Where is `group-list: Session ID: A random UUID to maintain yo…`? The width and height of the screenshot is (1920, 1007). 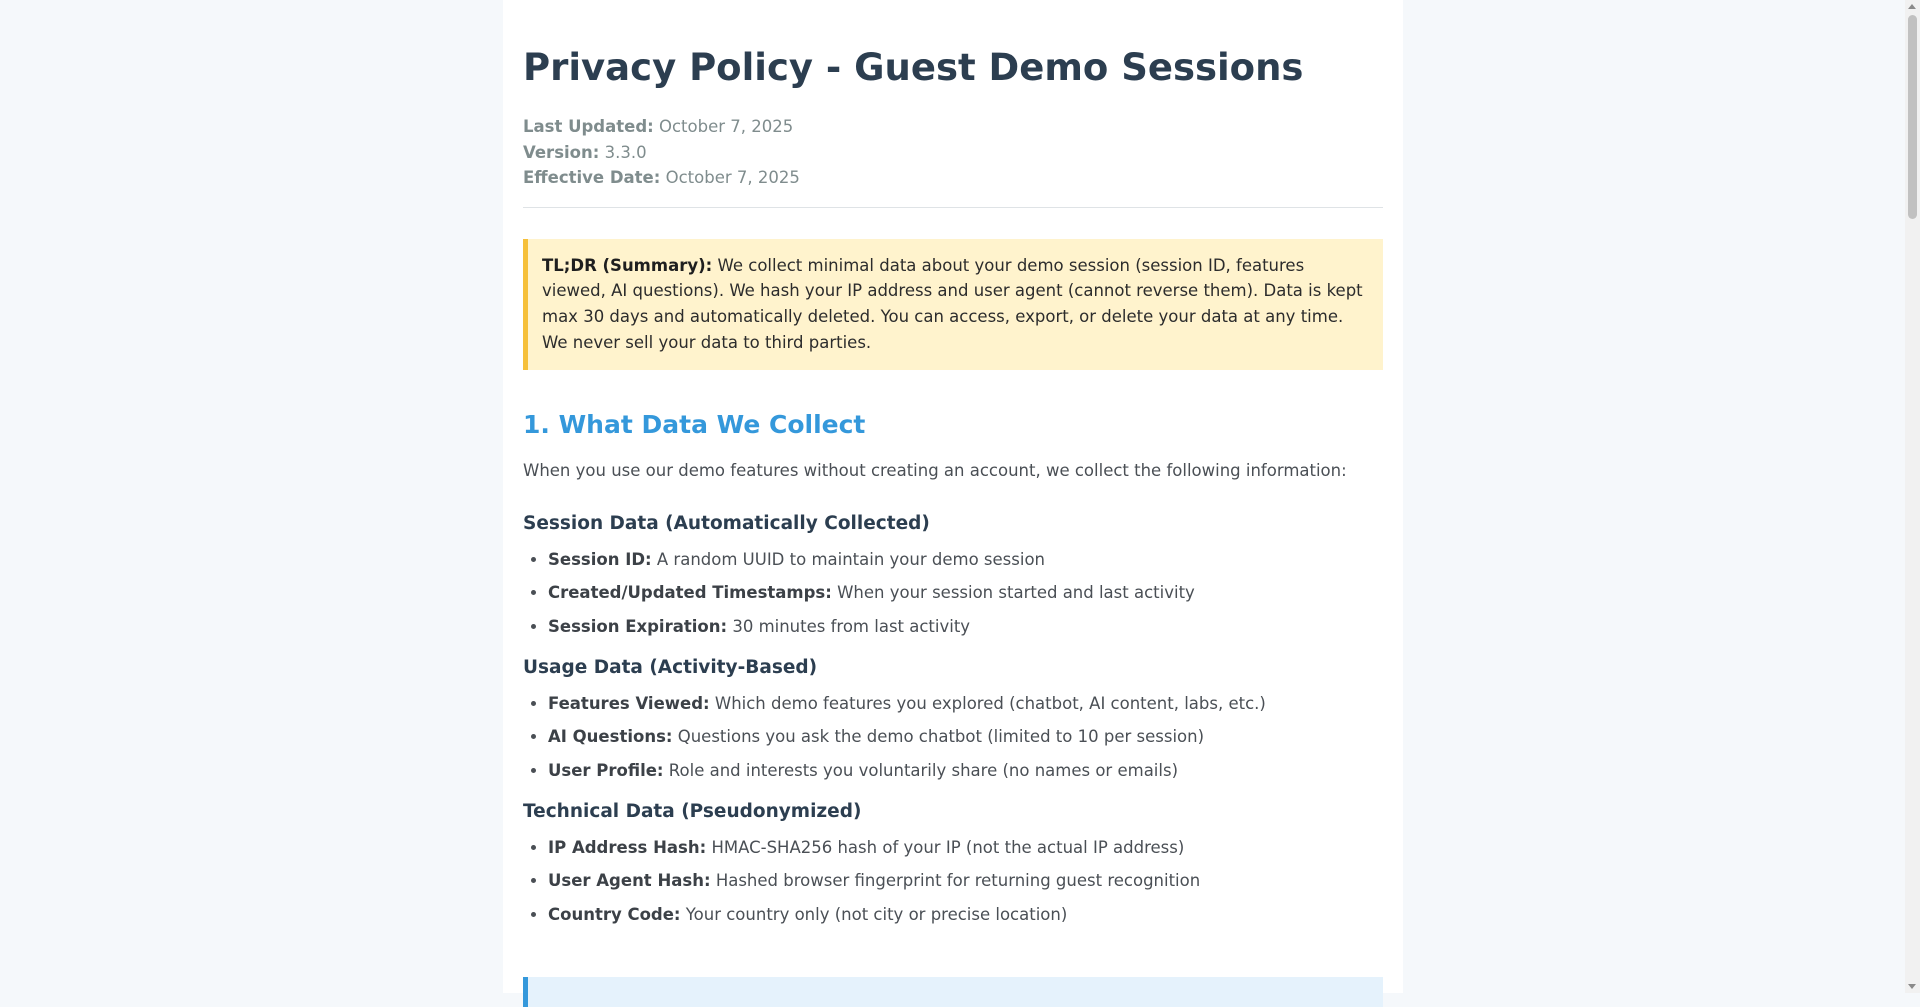 group-list: Session ID: A random UUID to maintain yo… is located at coordinates (953, 593).